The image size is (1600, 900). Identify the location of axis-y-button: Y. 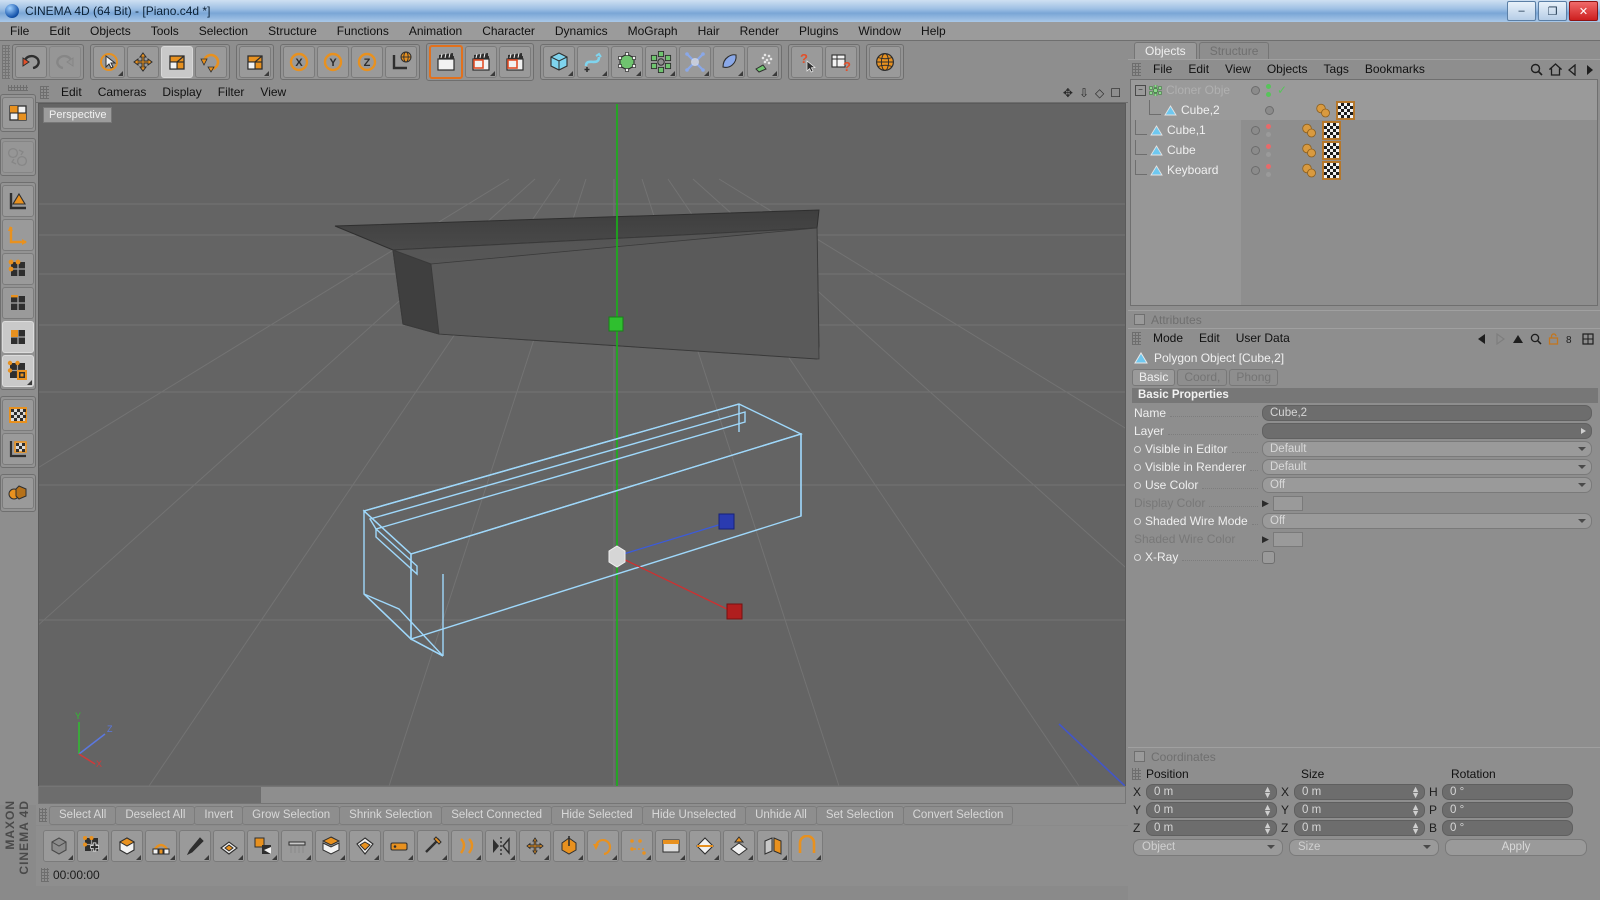
(333, 62).